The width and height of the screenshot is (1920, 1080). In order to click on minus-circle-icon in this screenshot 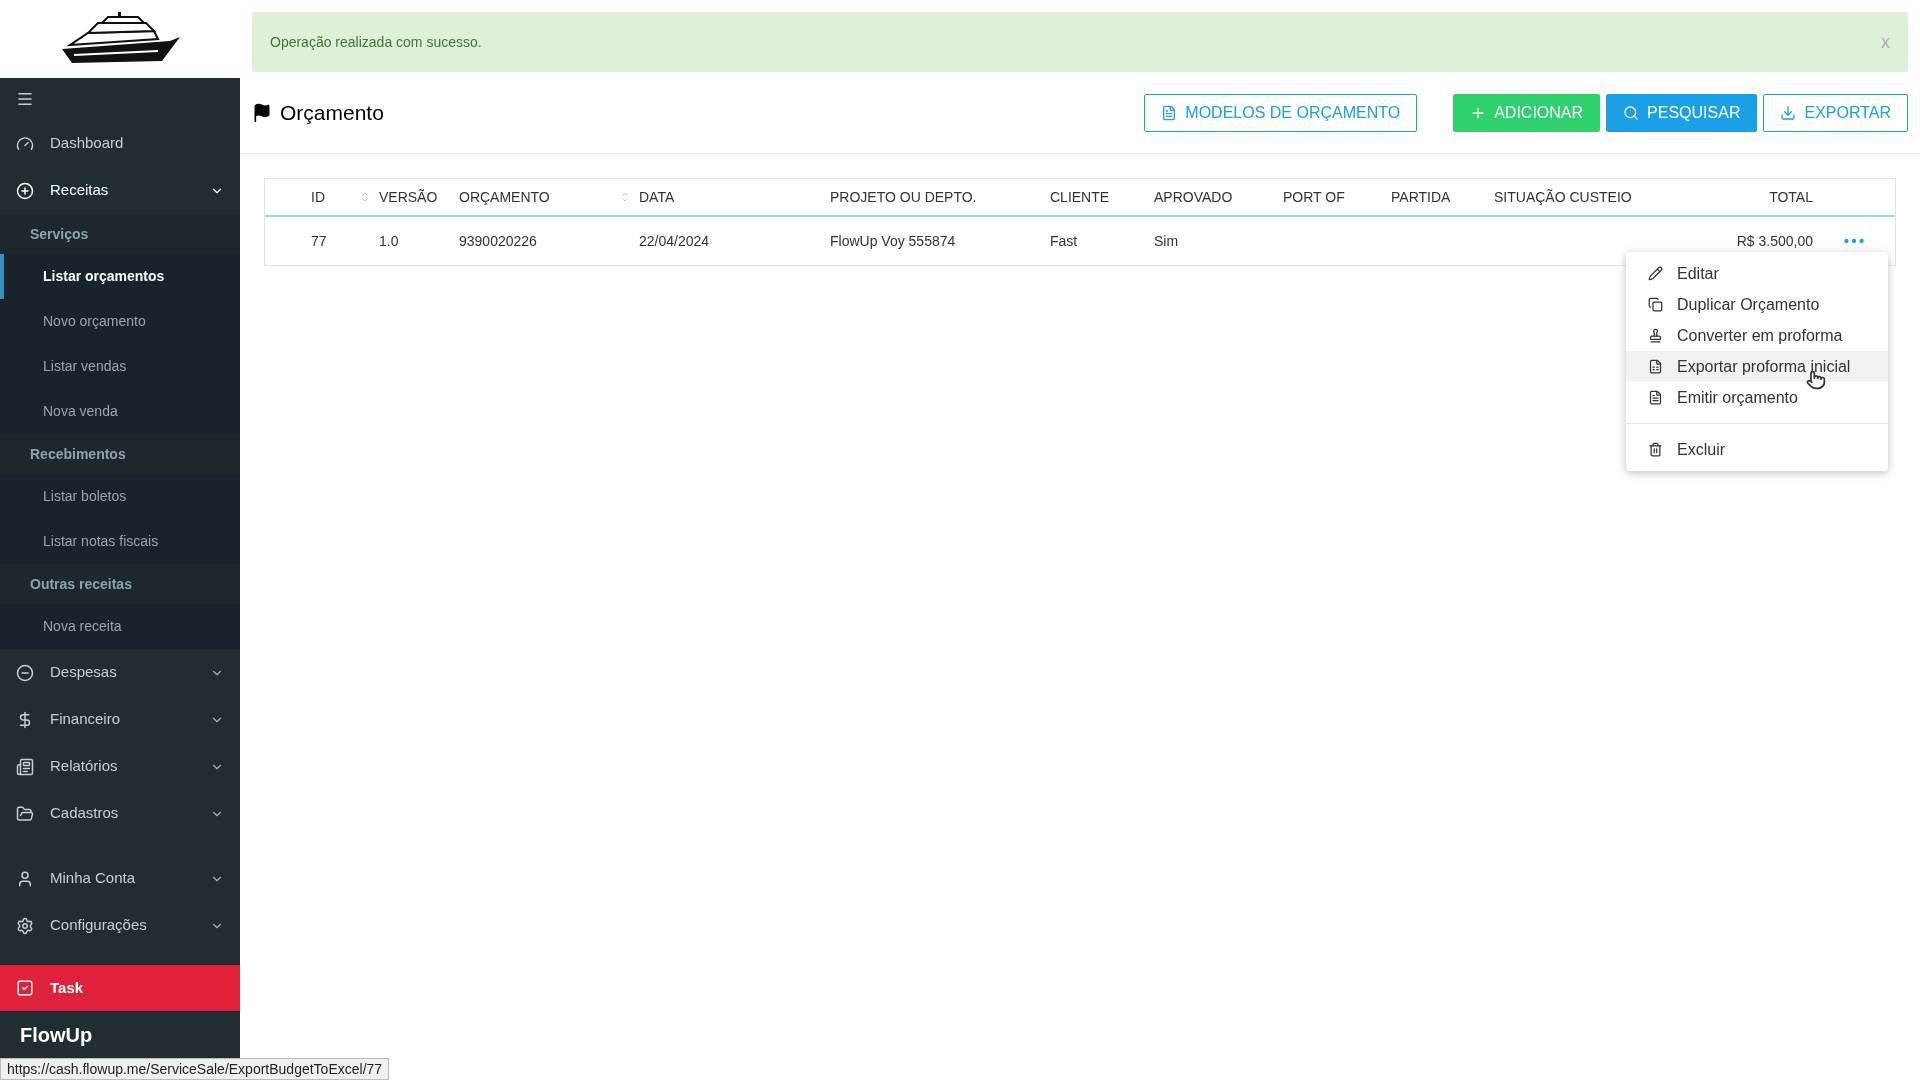, I will do `click(25, 672)`.